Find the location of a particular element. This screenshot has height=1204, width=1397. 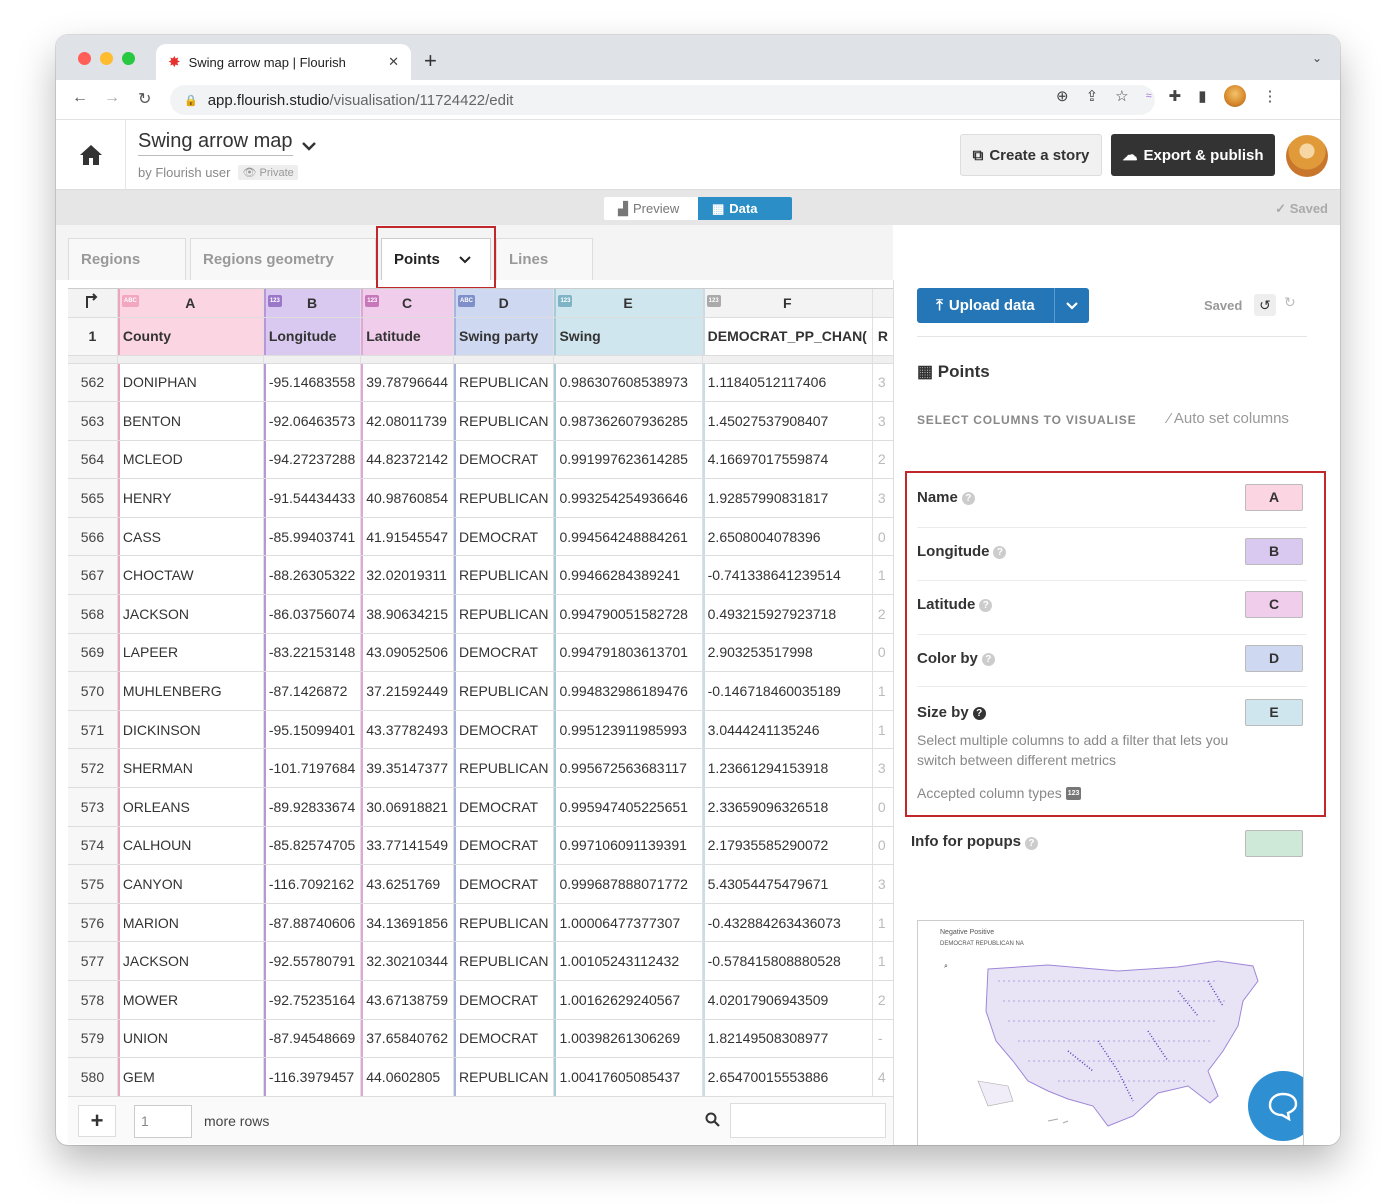

cell-county: DONIPHAN is located at coordinates (190, 383).